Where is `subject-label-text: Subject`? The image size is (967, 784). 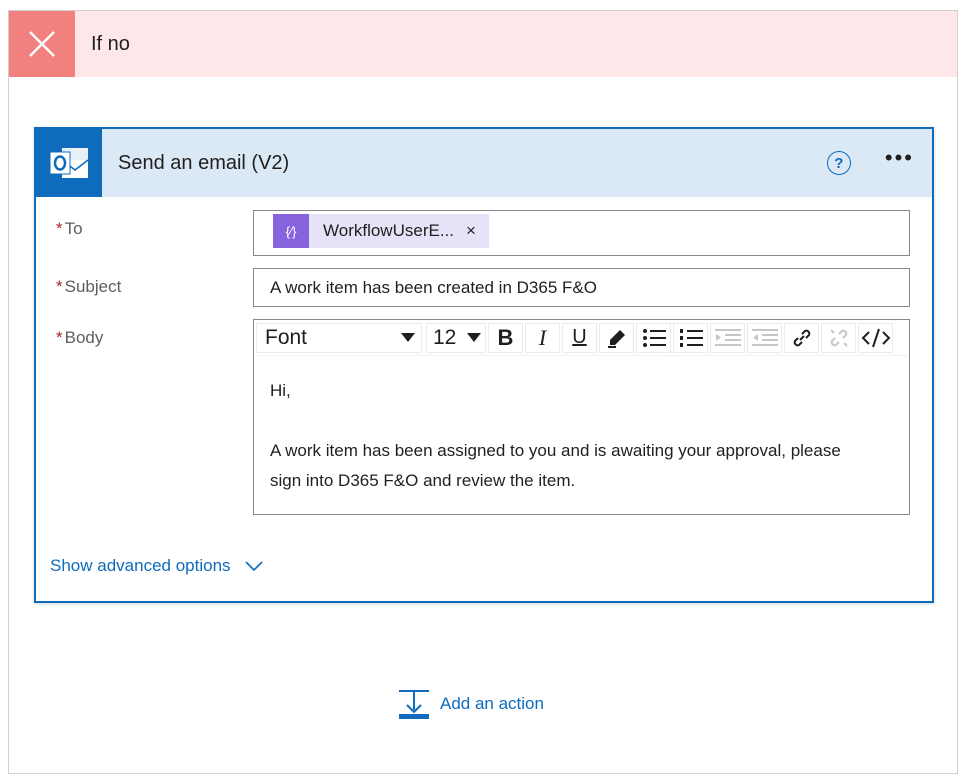 subject-label-text: Subject is located at coordinates (93, 286).